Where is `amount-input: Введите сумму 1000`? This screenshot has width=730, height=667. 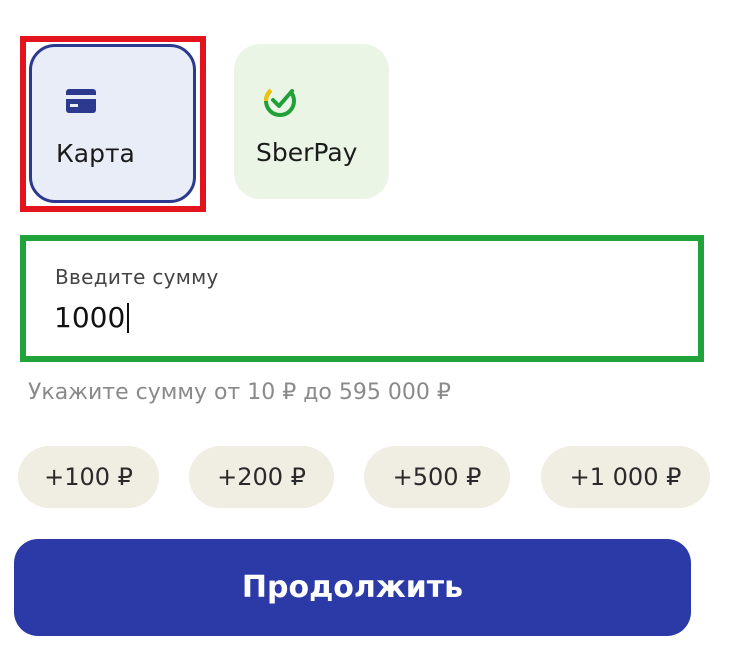
amount-input: Введите сумму 1000 is located at coordinates (361, 298).